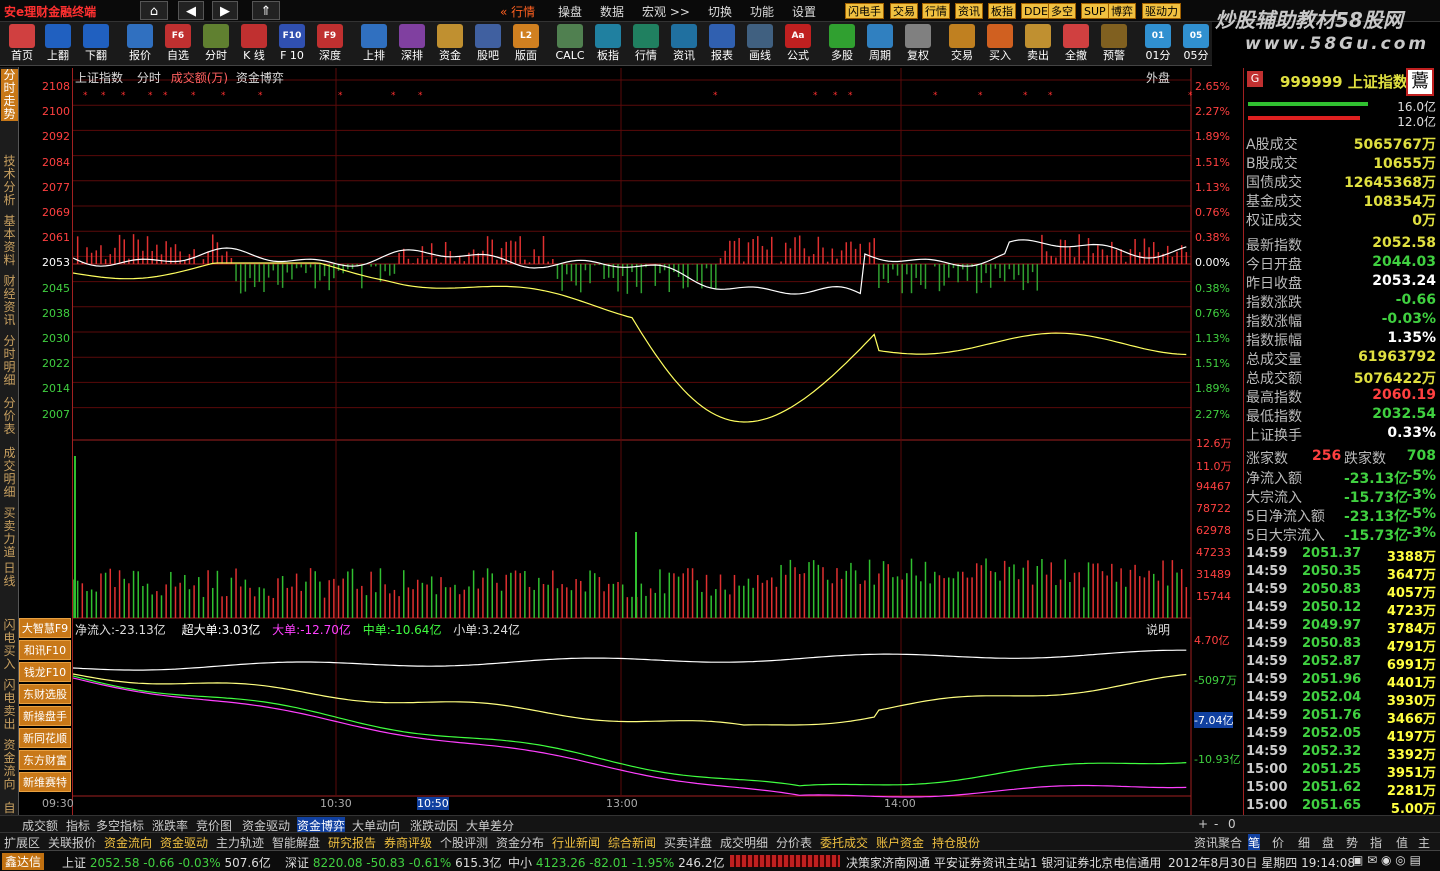  Describe the element at coordinates (666, 11) in the screenshot. I see `menu-macro: 宏观 >>` at that location.